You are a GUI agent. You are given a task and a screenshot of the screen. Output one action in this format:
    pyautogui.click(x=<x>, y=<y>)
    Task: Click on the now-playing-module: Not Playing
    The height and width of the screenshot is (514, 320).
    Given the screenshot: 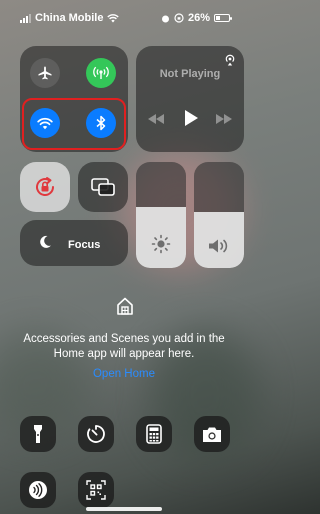 What is the action you would take?
    pyautogui.click(x=190, y=99)
    